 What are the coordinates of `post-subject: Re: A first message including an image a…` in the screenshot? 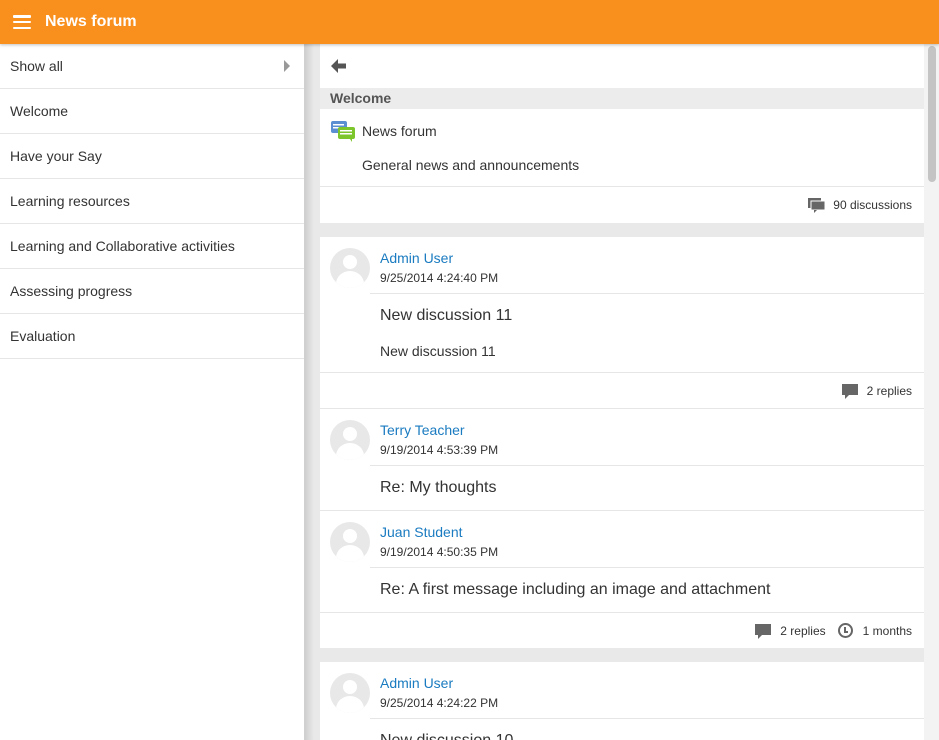 It's located at (575, 589).